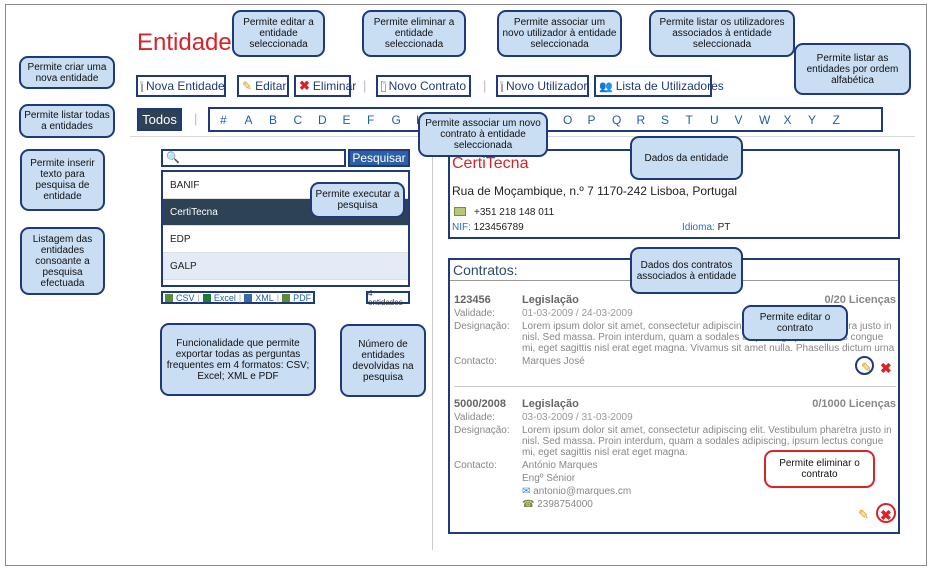 The height and width of the screenshot is (570, 933). Describe the element at coordinates (257, 120) in the screenshot. I see `letter-filter-item: A` at that location.